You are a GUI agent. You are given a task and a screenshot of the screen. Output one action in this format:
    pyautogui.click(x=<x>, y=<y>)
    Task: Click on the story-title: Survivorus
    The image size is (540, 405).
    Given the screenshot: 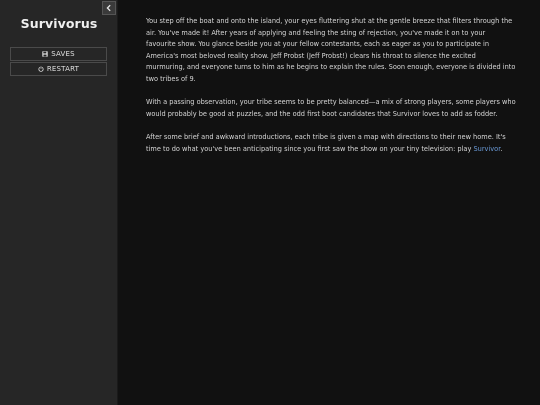 What is the action you would take?
    pyautogui.click(x=59, y=23)
    